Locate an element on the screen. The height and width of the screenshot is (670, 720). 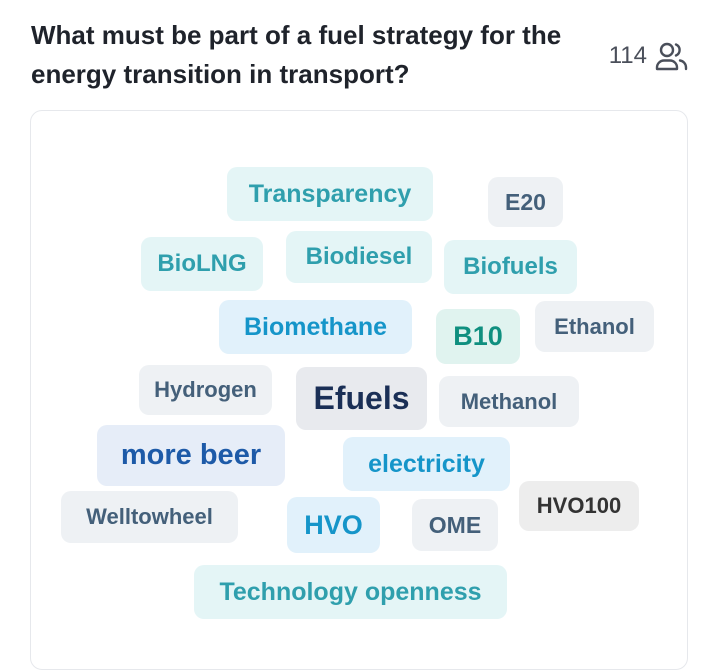
word-cloud-item: Efuels is located at coordinates (361, 398).